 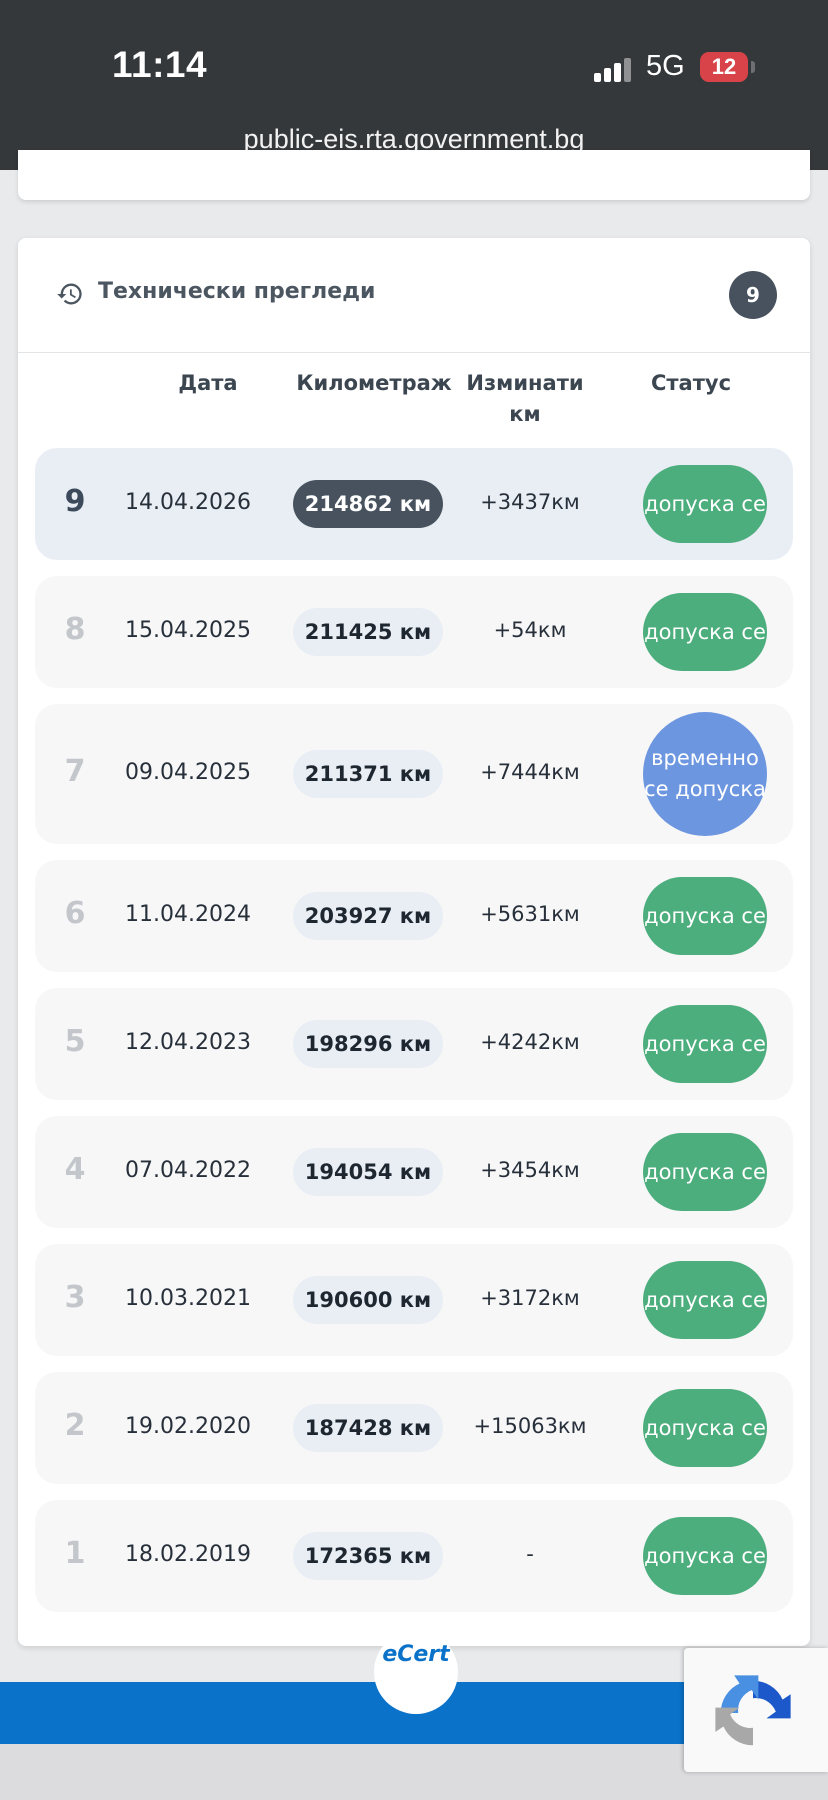 What do you see at coordinates (160, 64) in the screenshot?
I see `status-time: 11:14` at bounding box center [160, 64].